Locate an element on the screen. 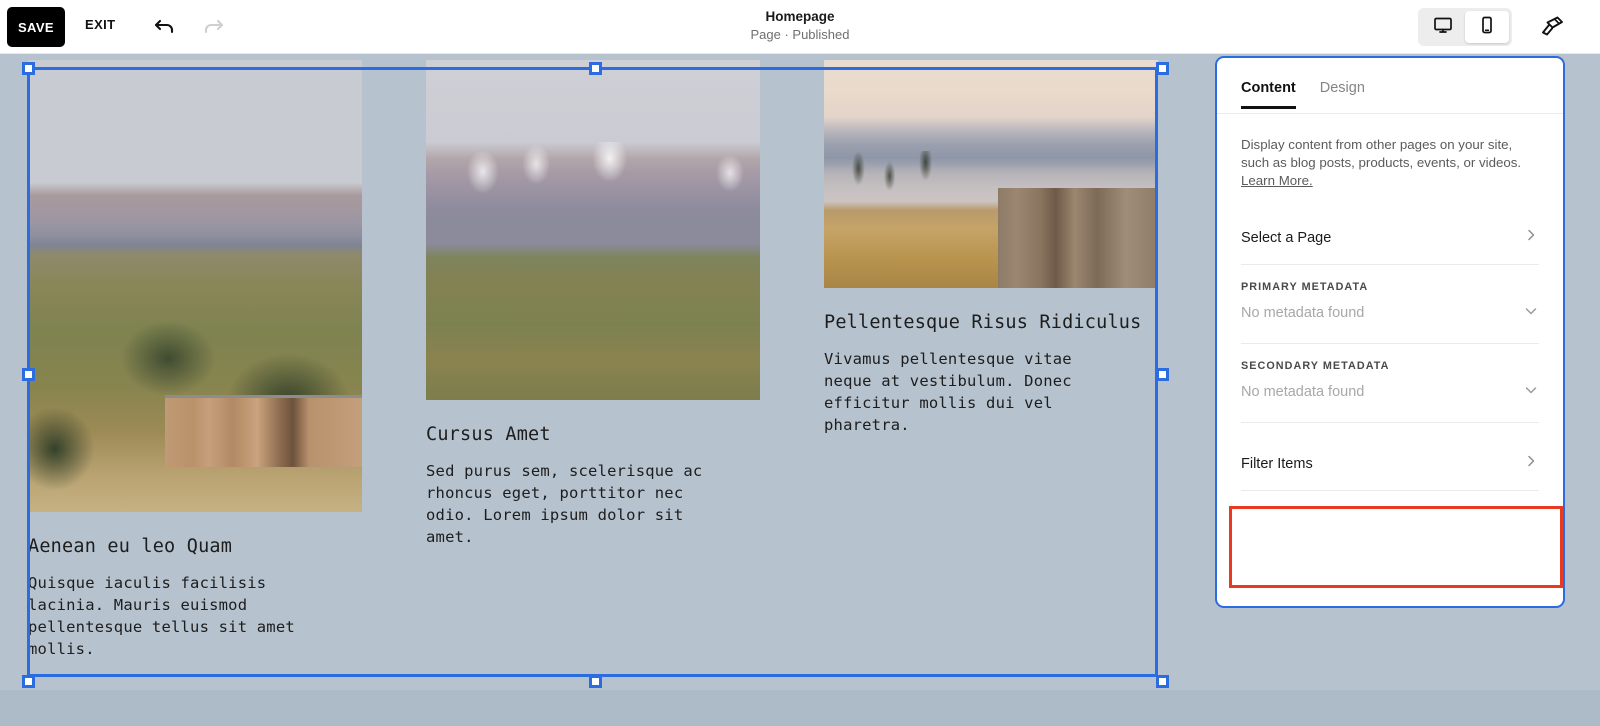 The width and height of the screenshot is (1600, 726). select-a-page-row: Select a Page is located at coordinates (1390, 238).